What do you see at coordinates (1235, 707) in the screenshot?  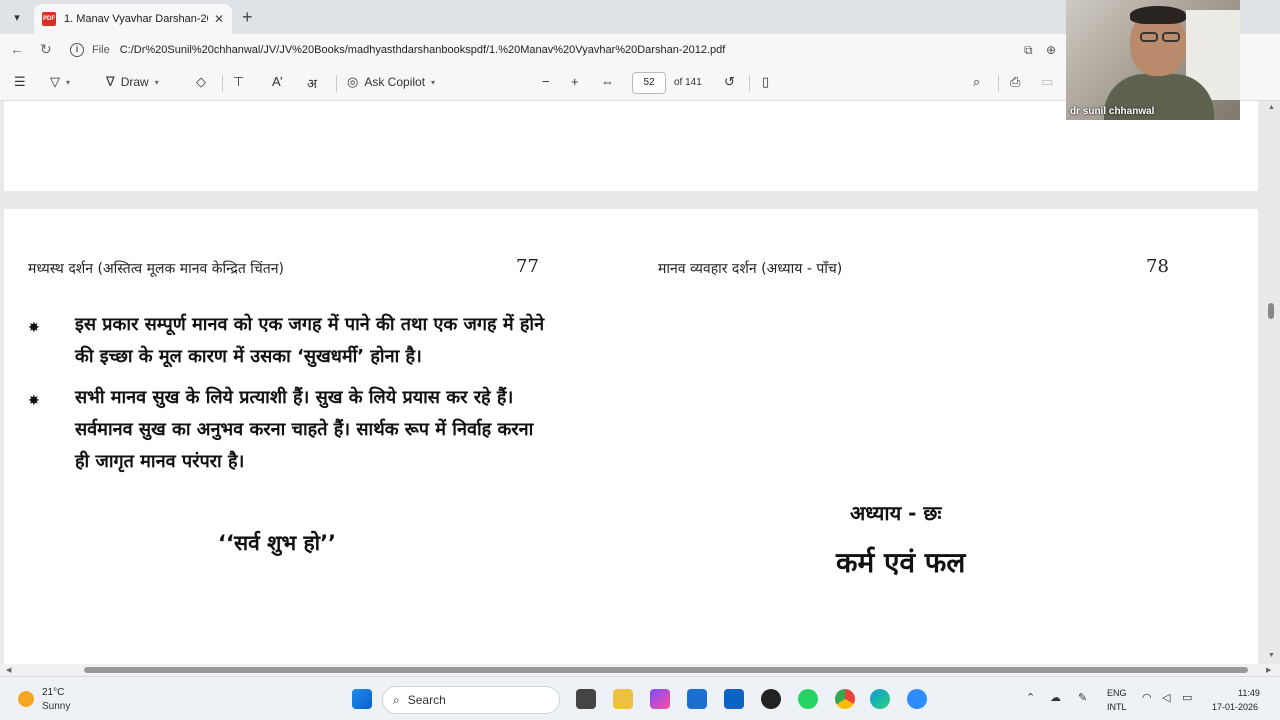 I see `clock-date: 17-01-2026` at bounding box center [1235, 707].